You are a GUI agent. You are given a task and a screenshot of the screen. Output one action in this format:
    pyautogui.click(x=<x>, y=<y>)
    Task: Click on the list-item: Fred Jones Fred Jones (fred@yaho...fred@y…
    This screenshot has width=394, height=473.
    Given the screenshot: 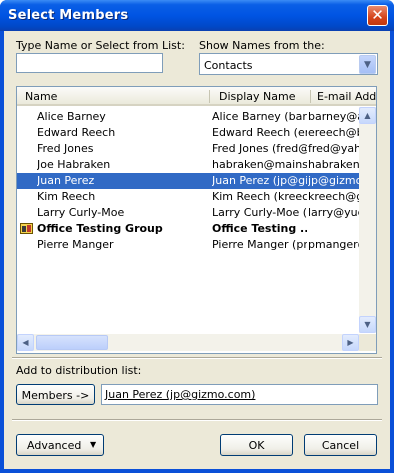 What is the action you would take?
    pyautogui.click(x=188, y=149)
    